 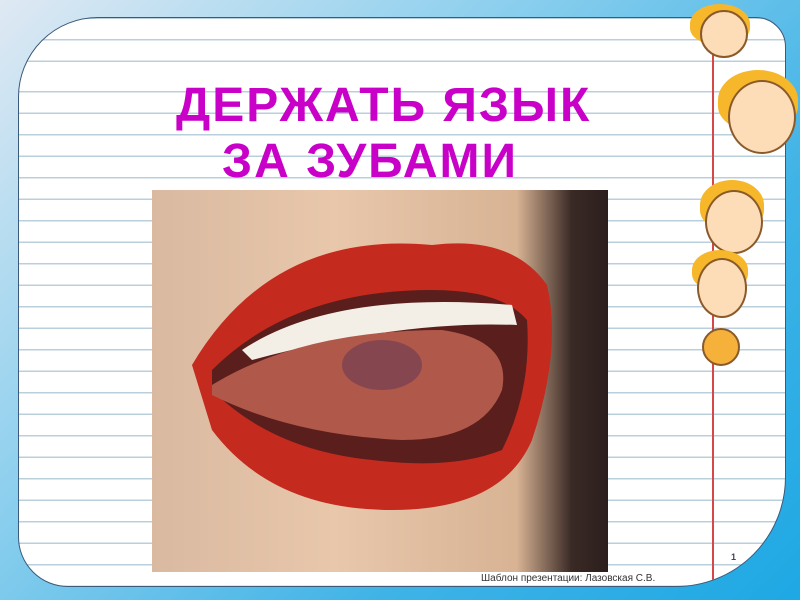 What do you see at coordinates (384, 105) in the screenshot?
I see `slide-title-line1: ДЕРЖАТЬ ЯЗЫК` at bounding box center [384, 105].